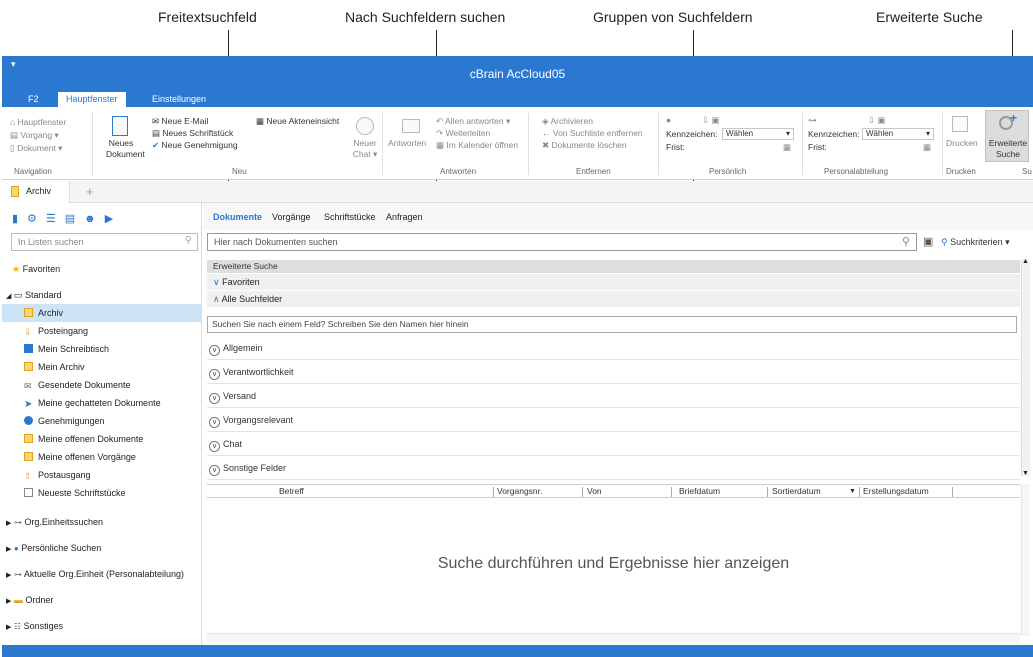  I want to click on results-hscrollbar, so click(613, 638).